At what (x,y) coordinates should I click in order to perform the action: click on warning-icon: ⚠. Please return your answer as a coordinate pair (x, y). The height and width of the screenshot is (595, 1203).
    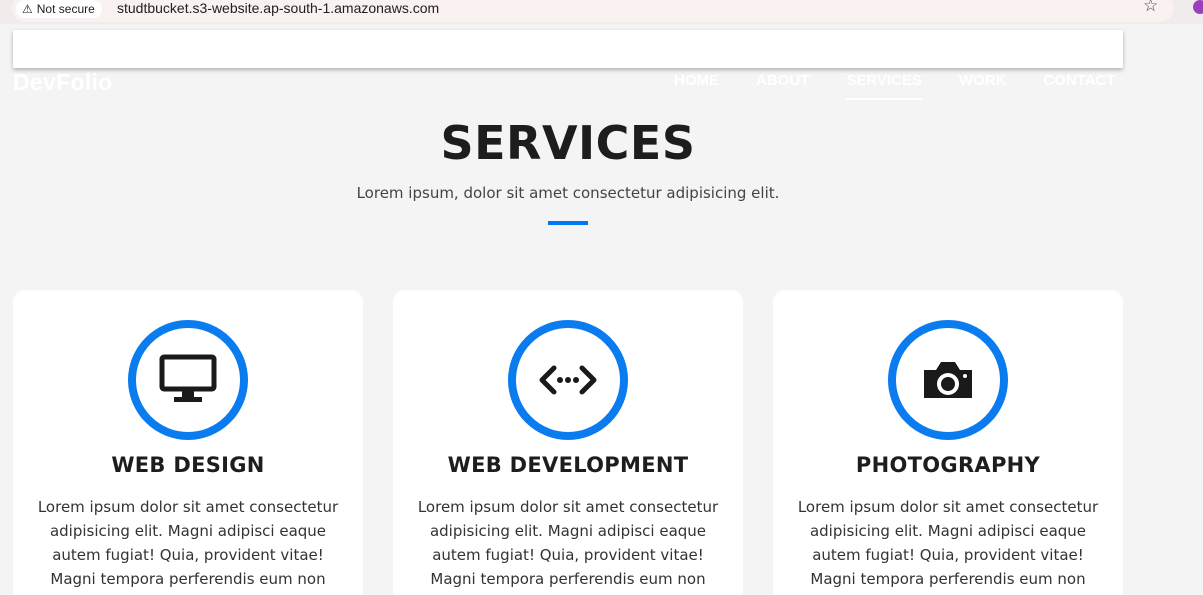
    Looking at the image, I should click on (27, 9).